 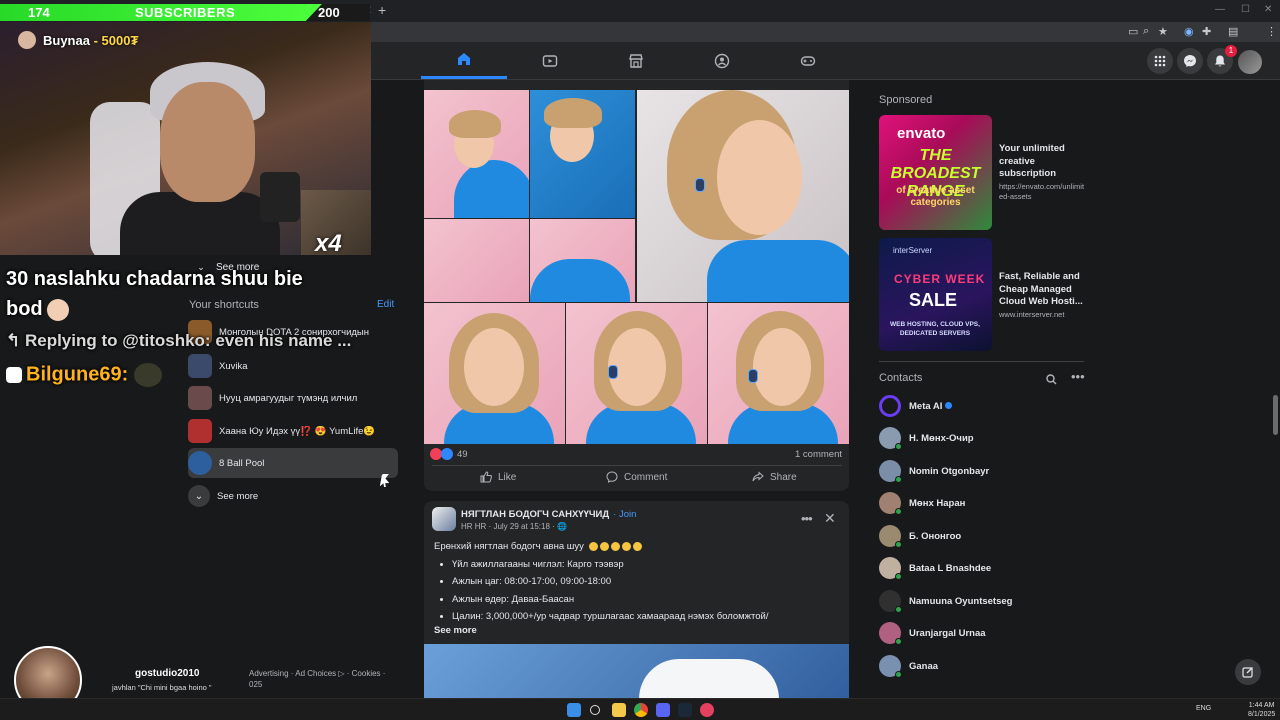 I want to click on donor-name: Buynaa, so click(x=66, y=40).